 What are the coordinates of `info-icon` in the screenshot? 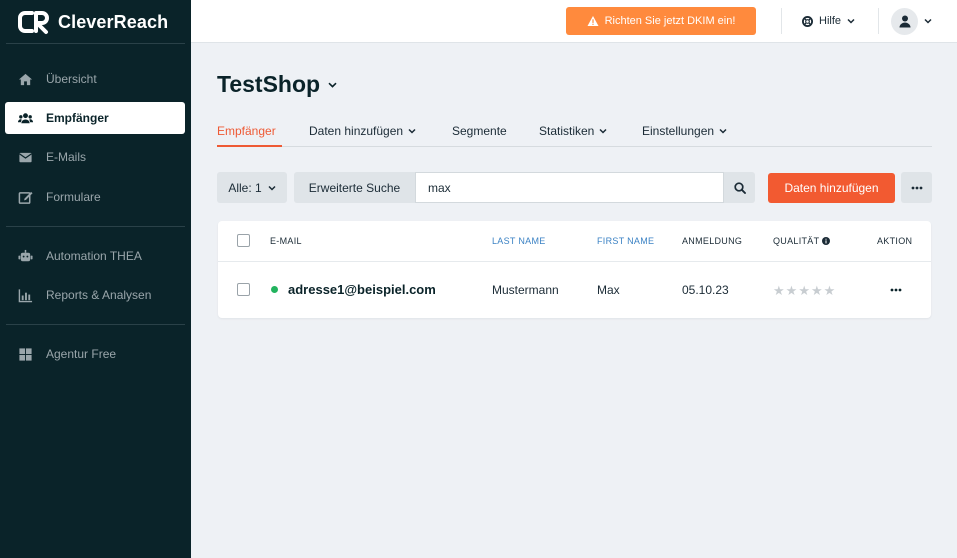 It's located at (826, 241).